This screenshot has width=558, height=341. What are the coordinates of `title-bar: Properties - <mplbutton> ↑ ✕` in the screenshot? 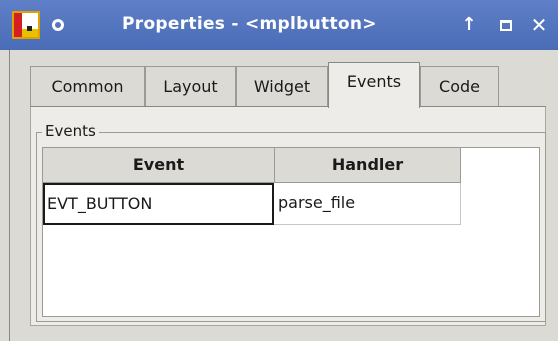 It's located at (279, 25).